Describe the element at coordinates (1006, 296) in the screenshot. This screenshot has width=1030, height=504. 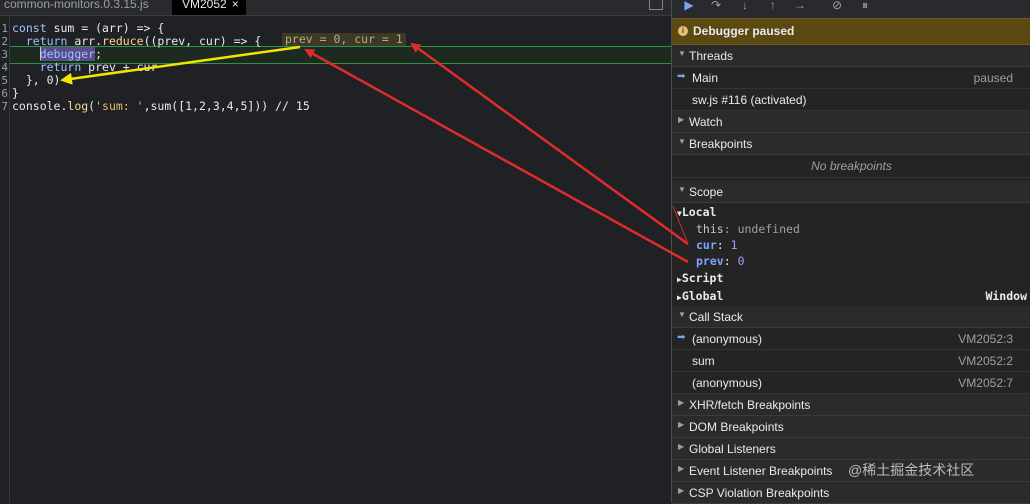
I see `global-value: Window` at that location.